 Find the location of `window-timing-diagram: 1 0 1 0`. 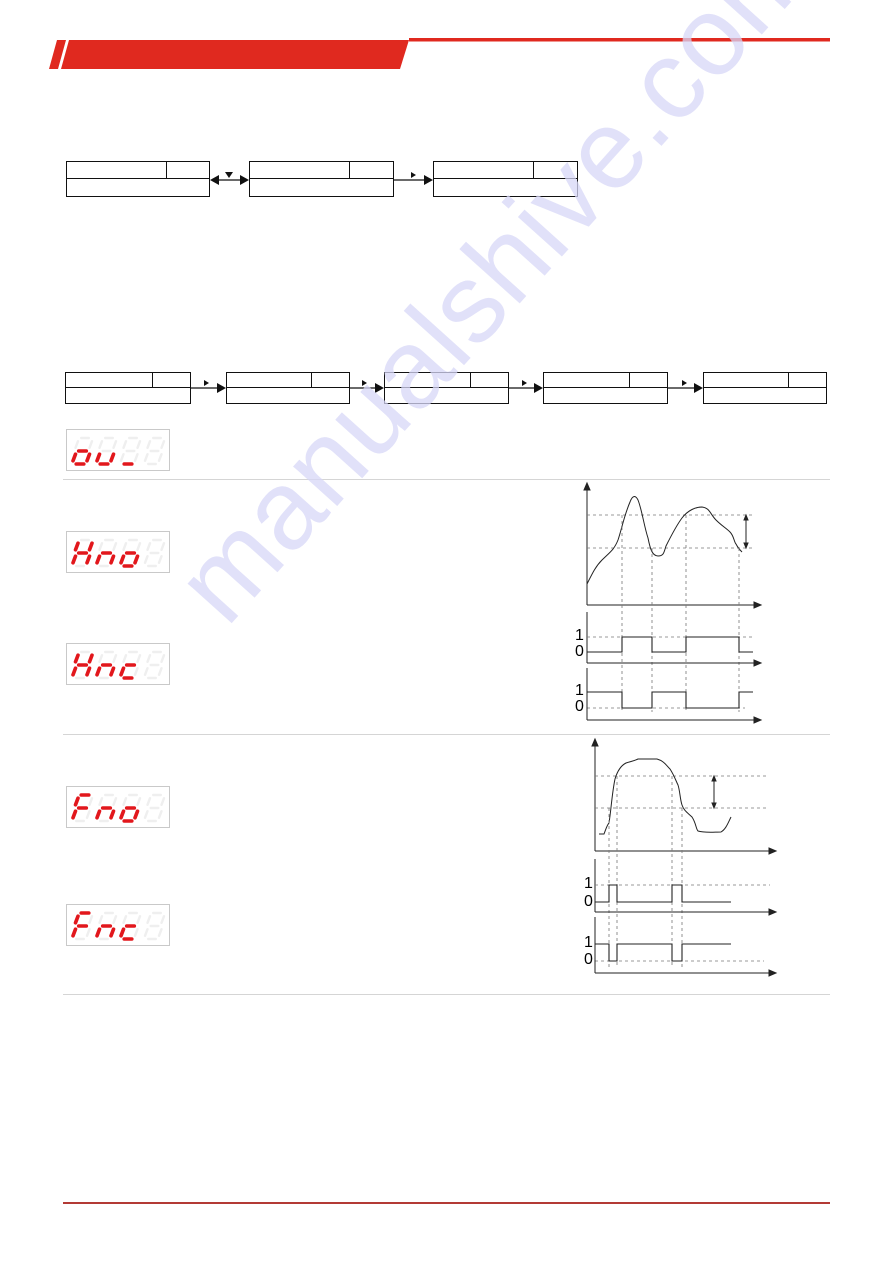

window-timing-diagram: 1 0 1 0 is located at coordinates (681, 857).